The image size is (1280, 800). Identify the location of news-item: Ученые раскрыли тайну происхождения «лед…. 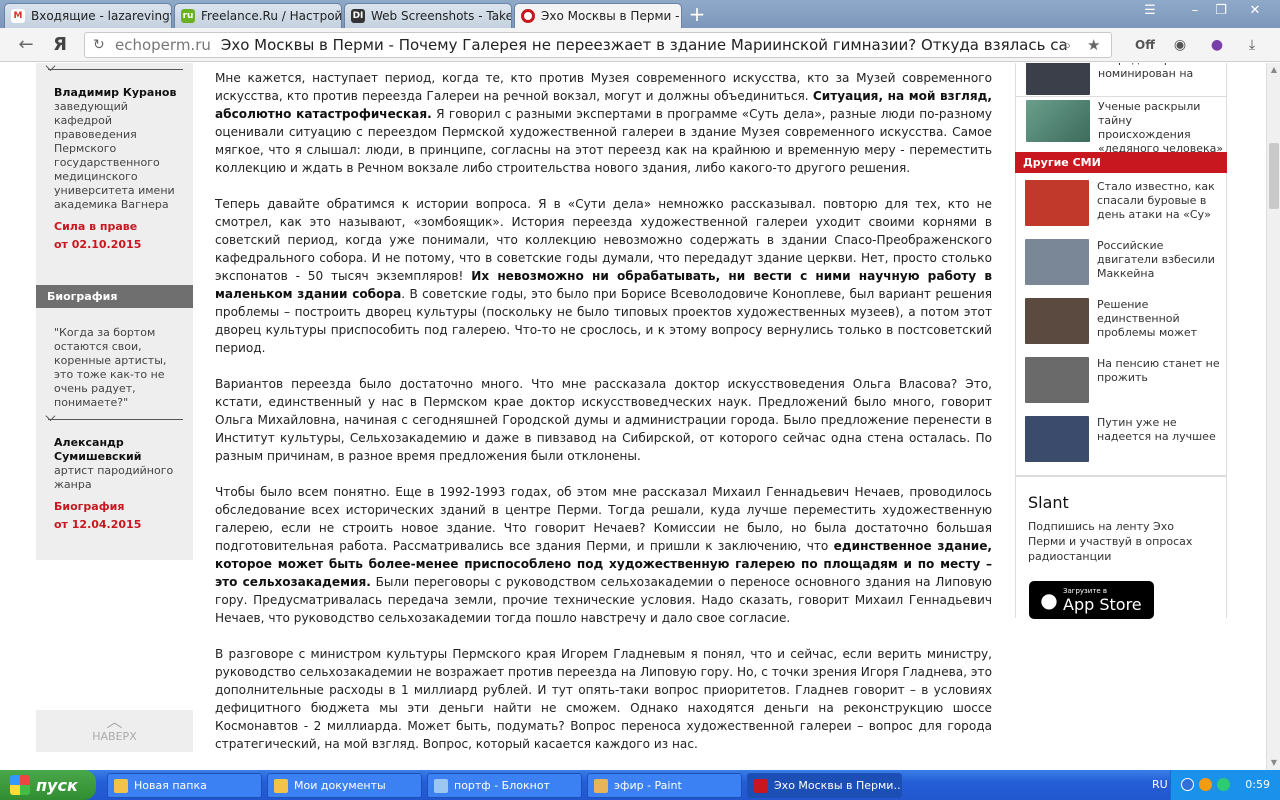
(1126, 127).